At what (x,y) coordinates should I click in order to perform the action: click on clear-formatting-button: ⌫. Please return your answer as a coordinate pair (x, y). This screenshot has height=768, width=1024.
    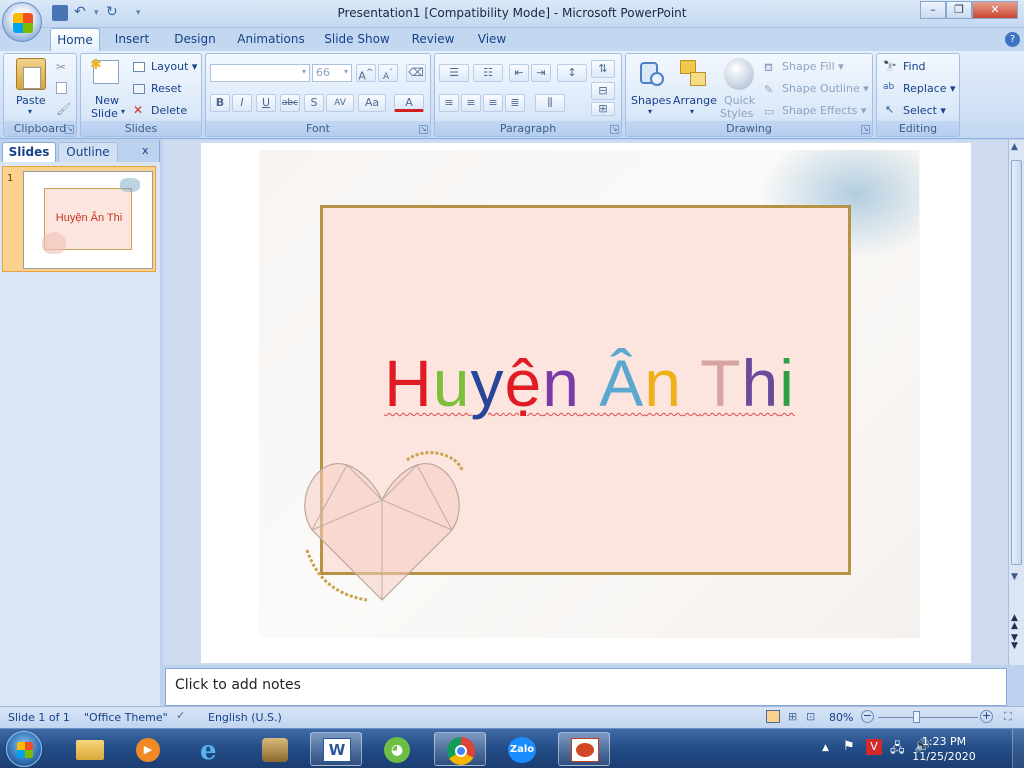
    Looking at the image, I should click on (416, 73).